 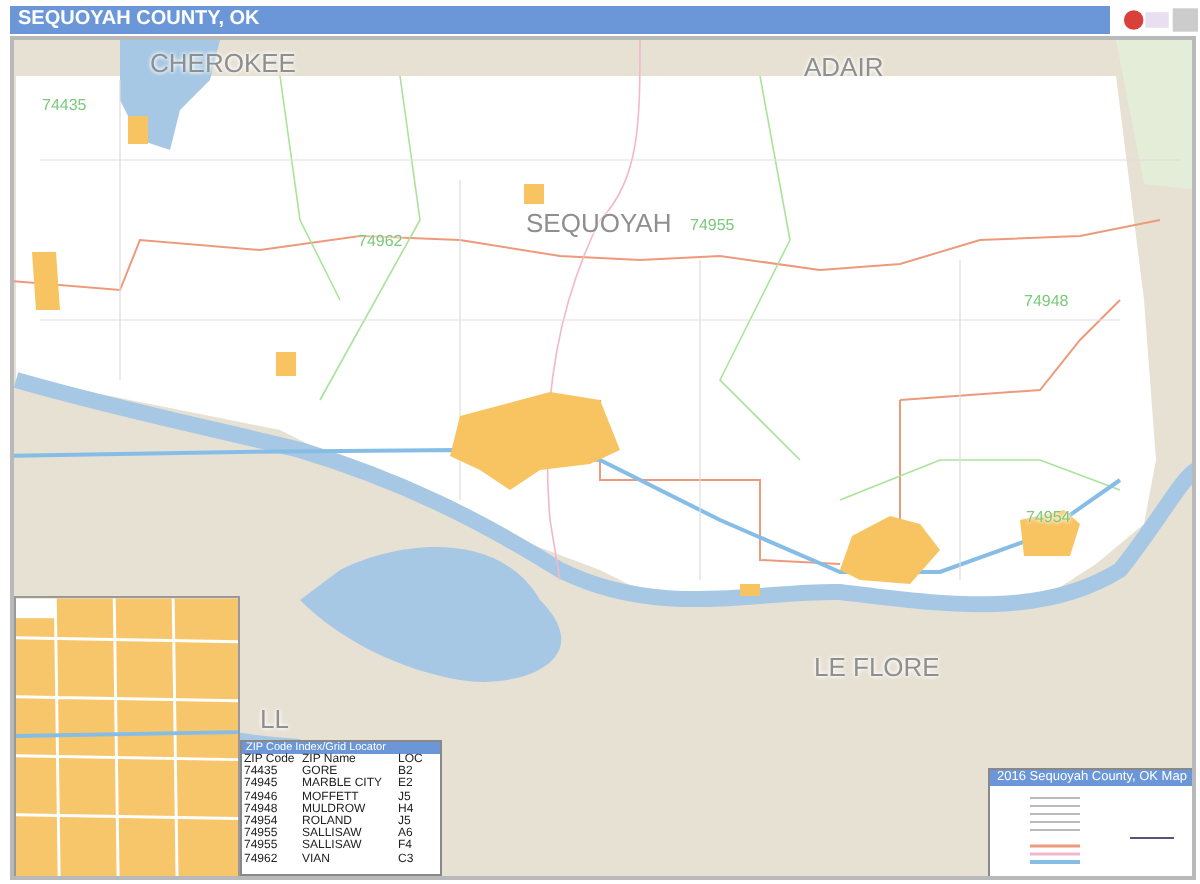 I want to click on map-title: SEQUOYAH COUNTY, OK, so click(x=560, y=20).